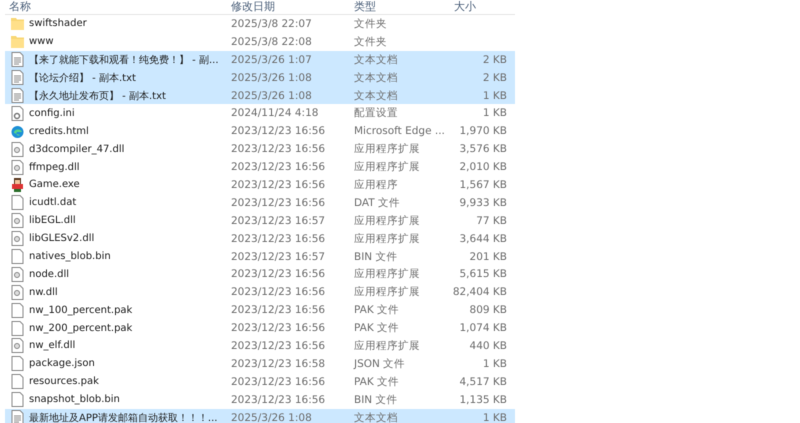 The image size is (800, 423). Describe the element at coordinates (379, 363) in the screenshot. I see `file-type: JSON 文件` at that location.